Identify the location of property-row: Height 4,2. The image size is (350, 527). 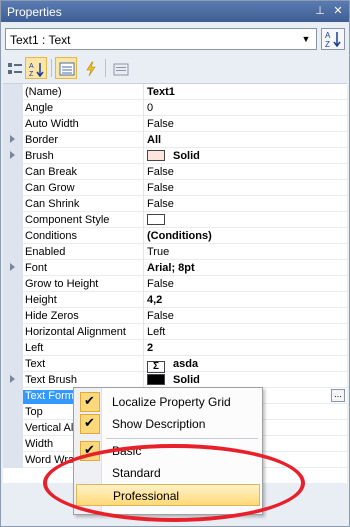
(175, 300).